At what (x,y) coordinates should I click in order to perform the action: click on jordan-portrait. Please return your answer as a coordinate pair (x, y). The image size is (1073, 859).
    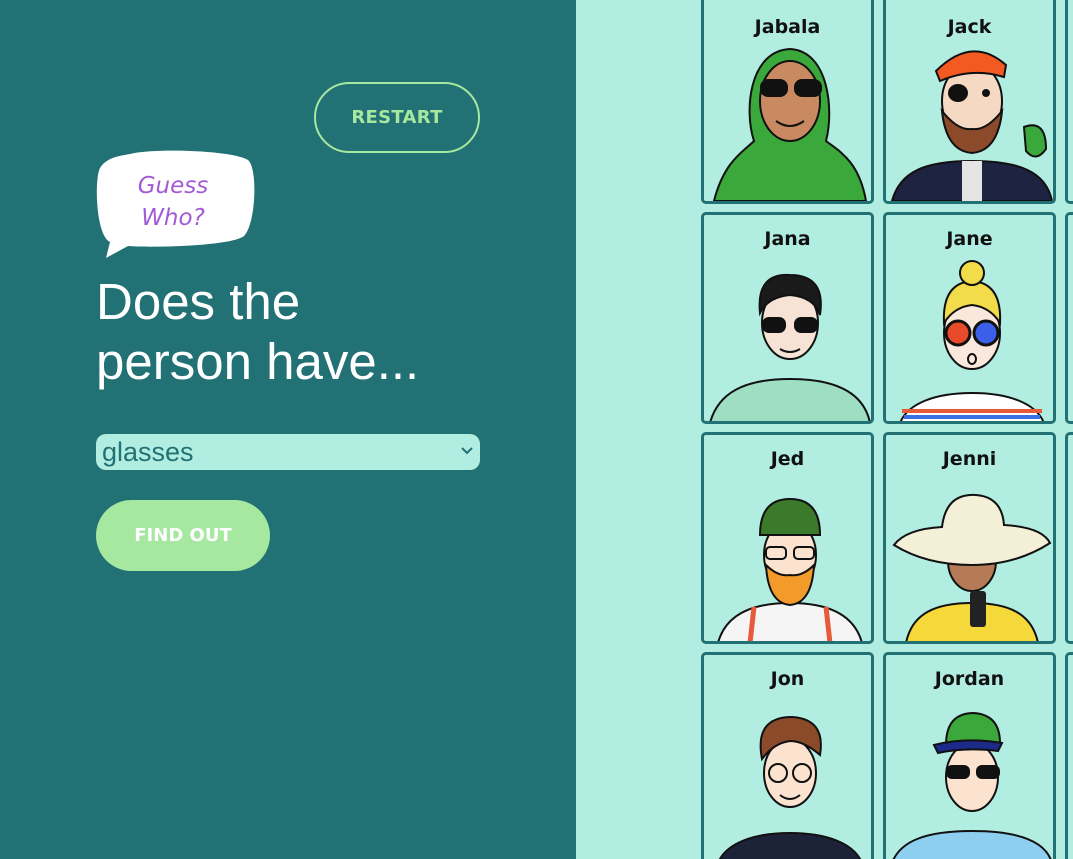
    Looking at the image, I should click on (972, 785).